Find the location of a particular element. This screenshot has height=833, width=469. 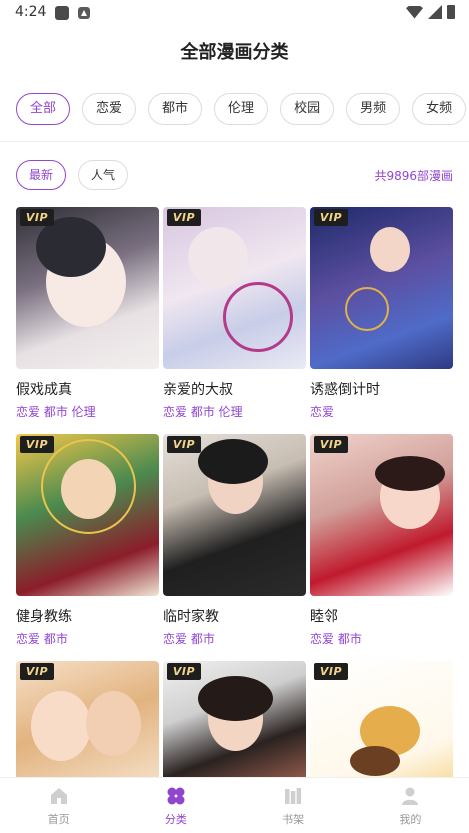

sort-latest-button: 最新 is located at coordinates (41, 175).